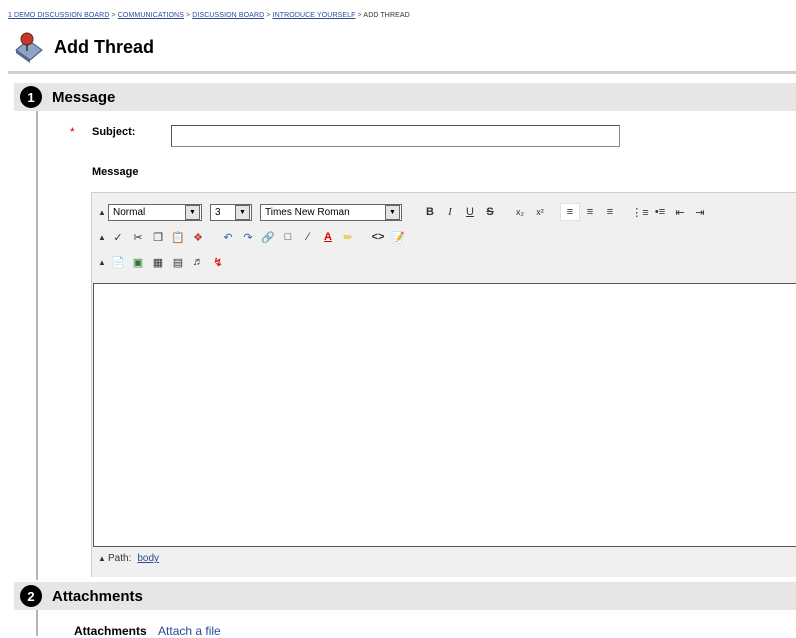 Image resolution: width=796 pixels, height=638 pixels. Describe the element at coordinates (450, 212) in the screenshot. I see `italic-icon: I` at that location.